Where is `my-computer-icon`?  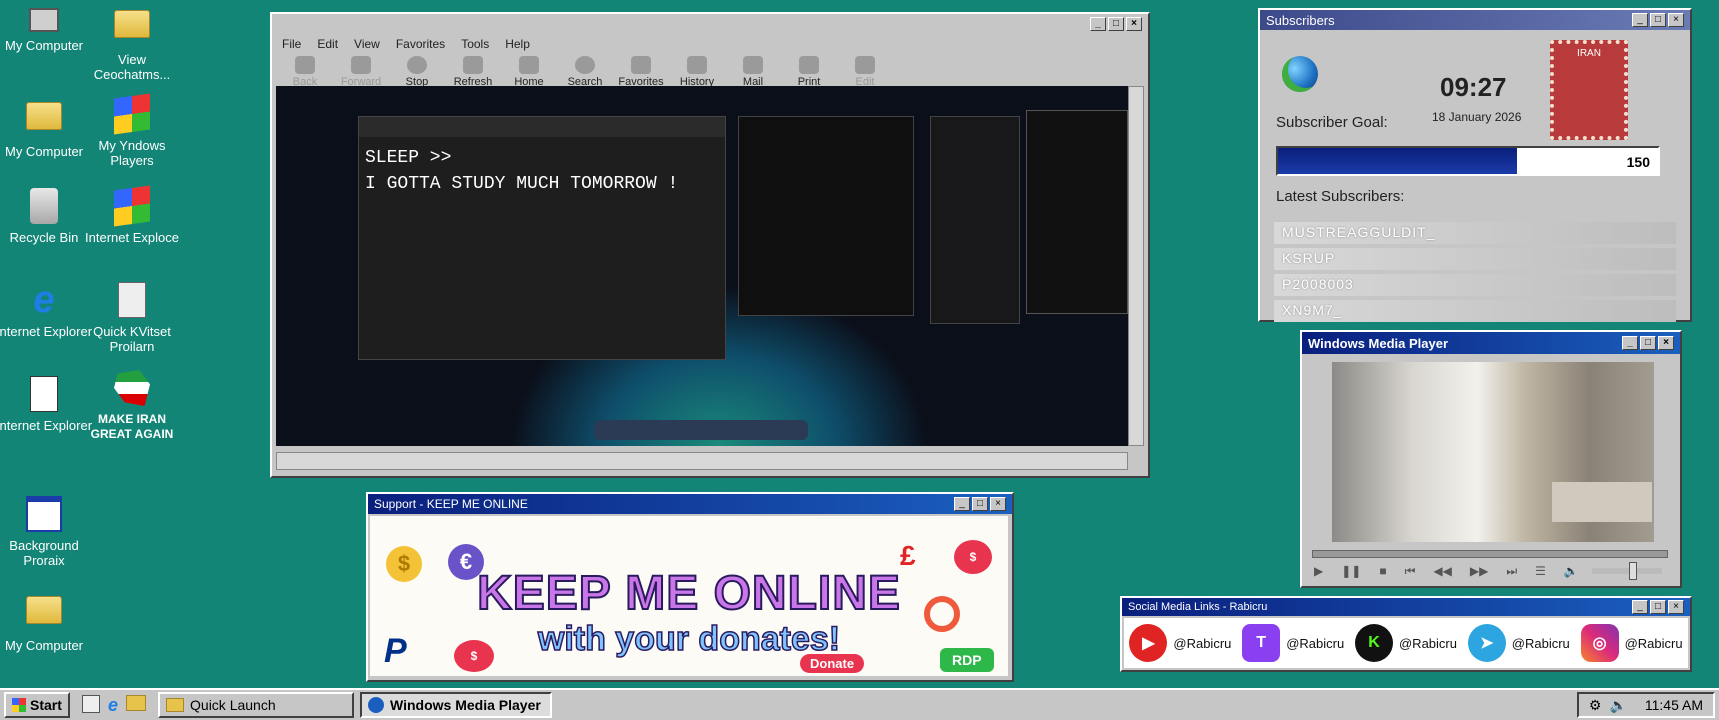
my-computer-icon is located at coordinates (44, 20).